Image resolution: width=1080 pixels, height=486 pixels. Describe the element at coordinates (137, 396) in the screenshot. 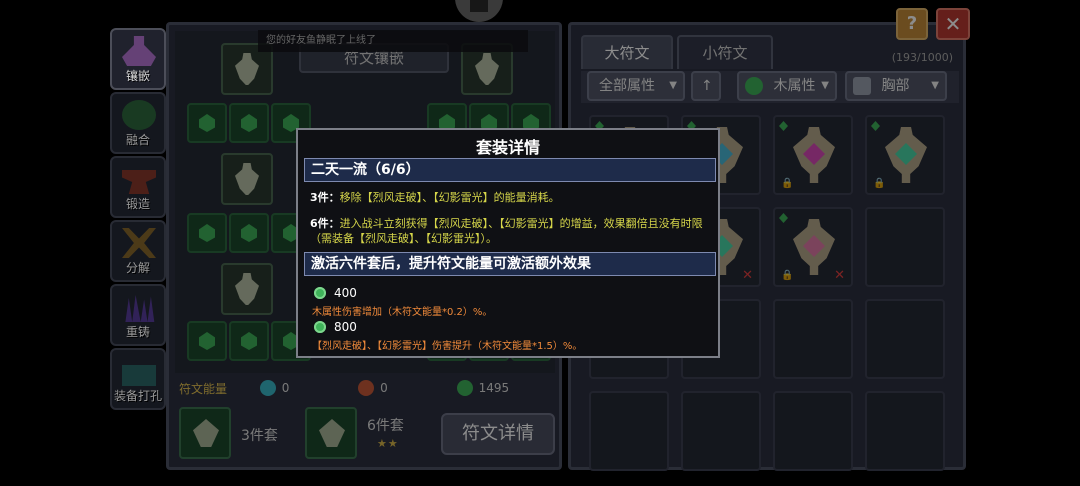

I see `side-tab-label: 装备打孔` at that location.